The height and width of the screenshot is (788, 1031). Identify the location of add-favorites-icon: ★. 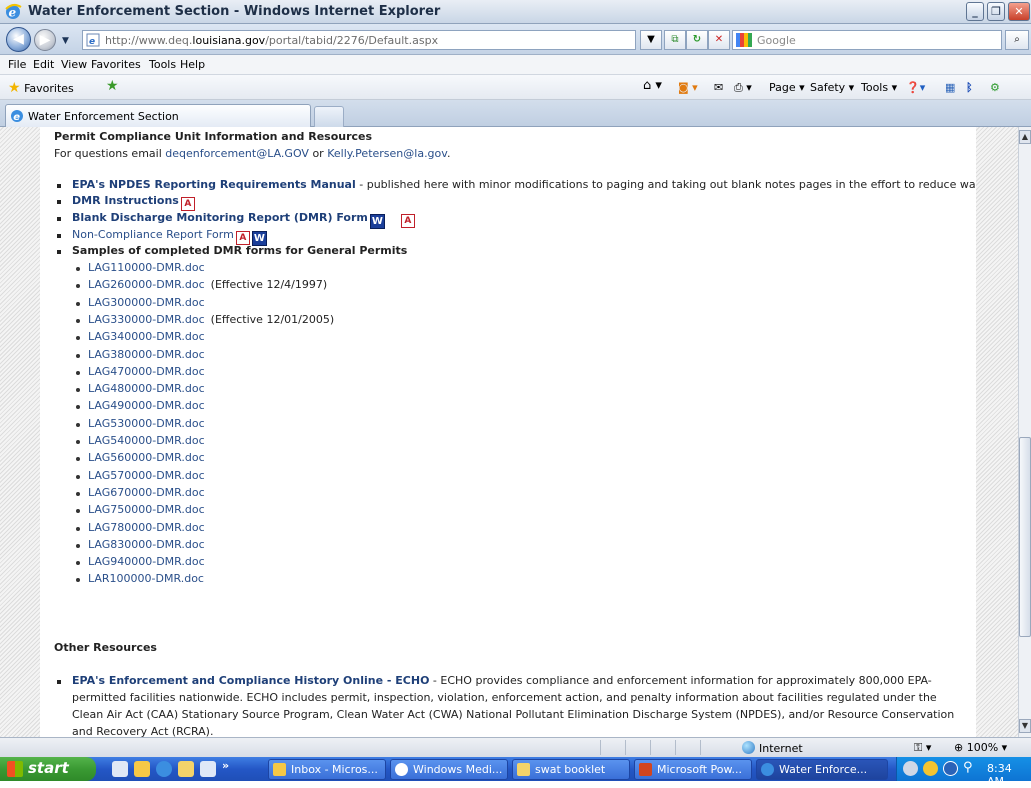
(112, 86).